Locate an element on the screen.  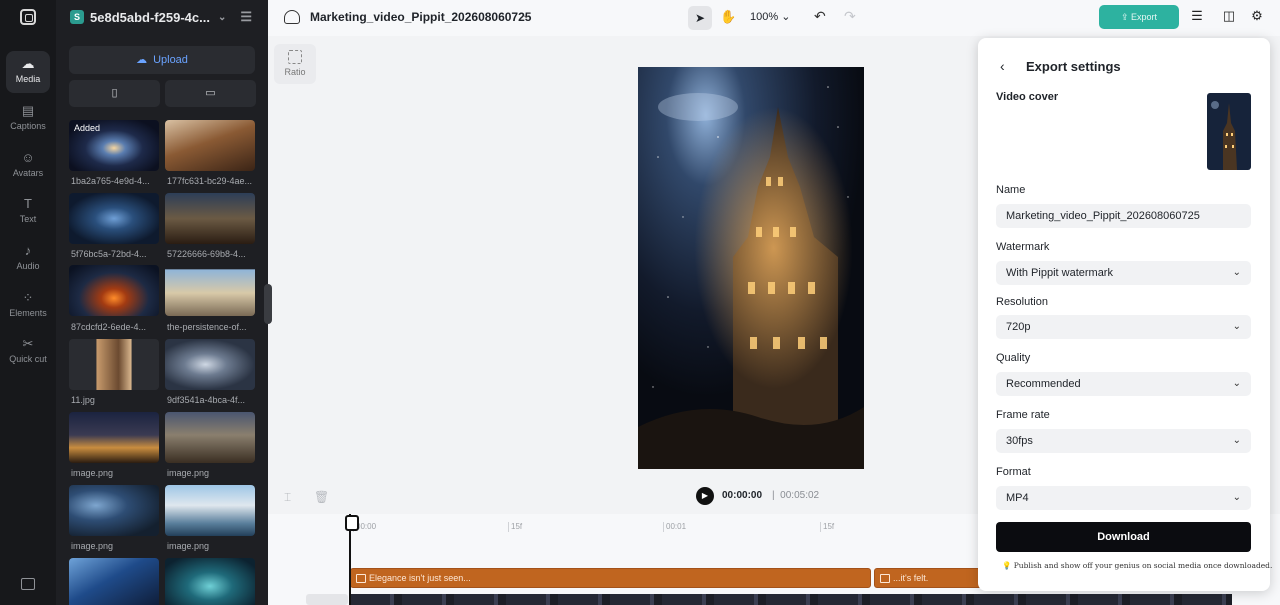
upload-button: ☁ Upload is located at coordinates (162, 60).